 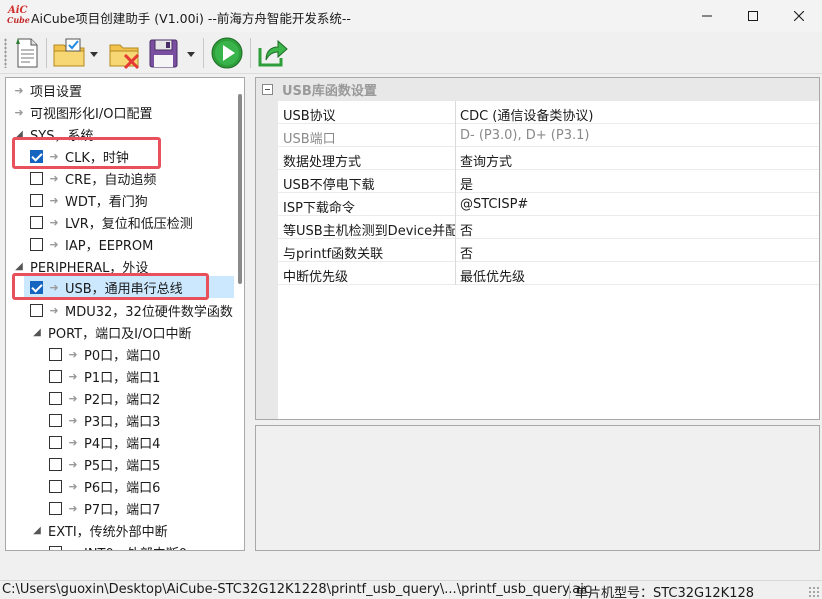 What do you see at coordinates (466, 183) in the screenshot?
I see `property-value: 是` at bounding box center [466, 183].